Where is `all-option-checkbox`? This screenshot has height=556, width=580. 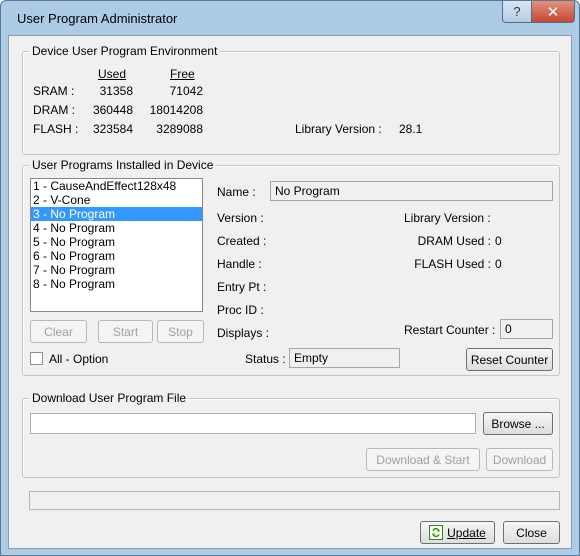 all-option-checkbox is located at coordinates (36, 358).